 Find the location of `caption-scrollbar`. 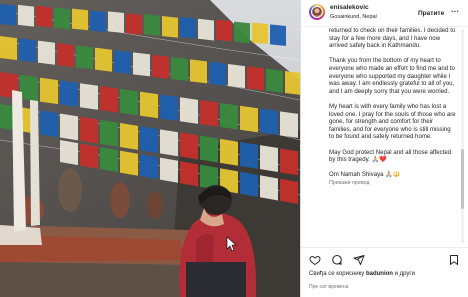

caption-scrollbar is located at coordinates (462, 136).